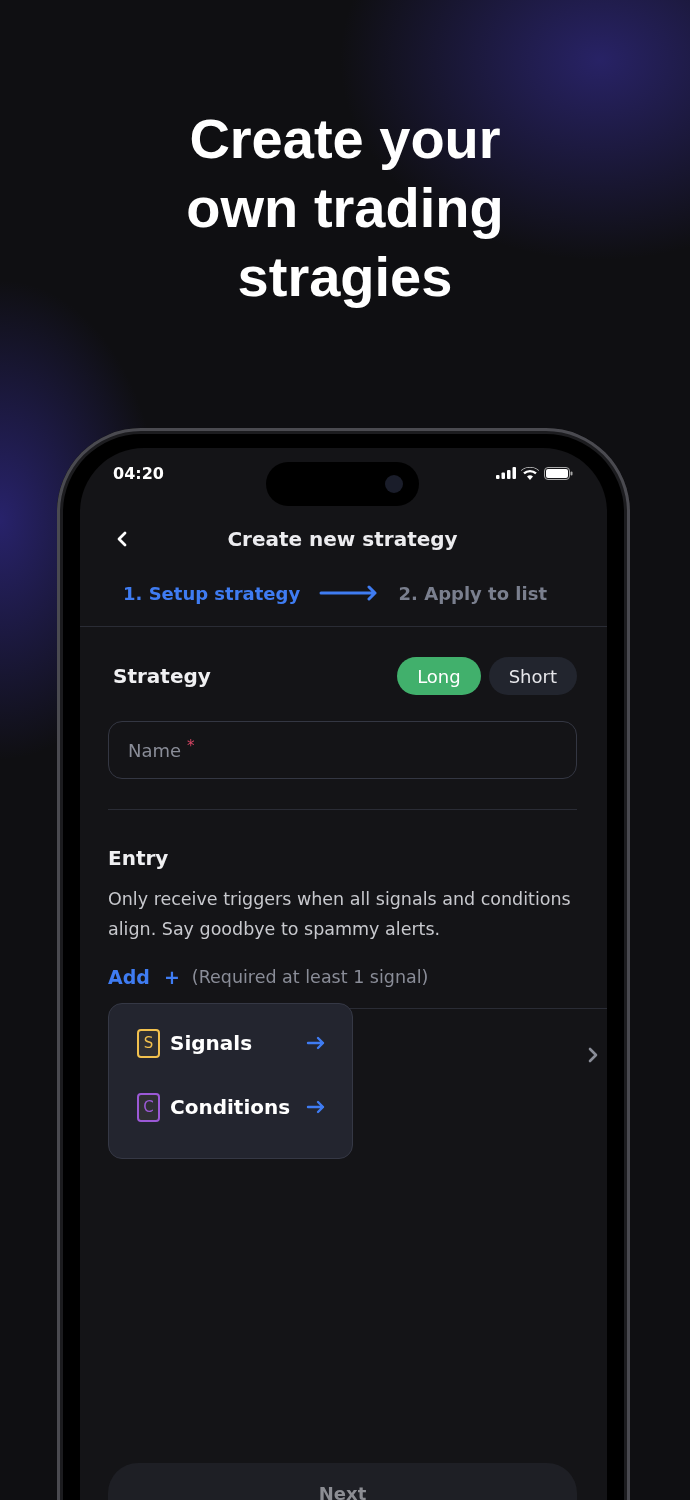  What do you see at coordinates (122, 539) in the screenshot?
I see `back-icon` at bounding box center [122, 539].